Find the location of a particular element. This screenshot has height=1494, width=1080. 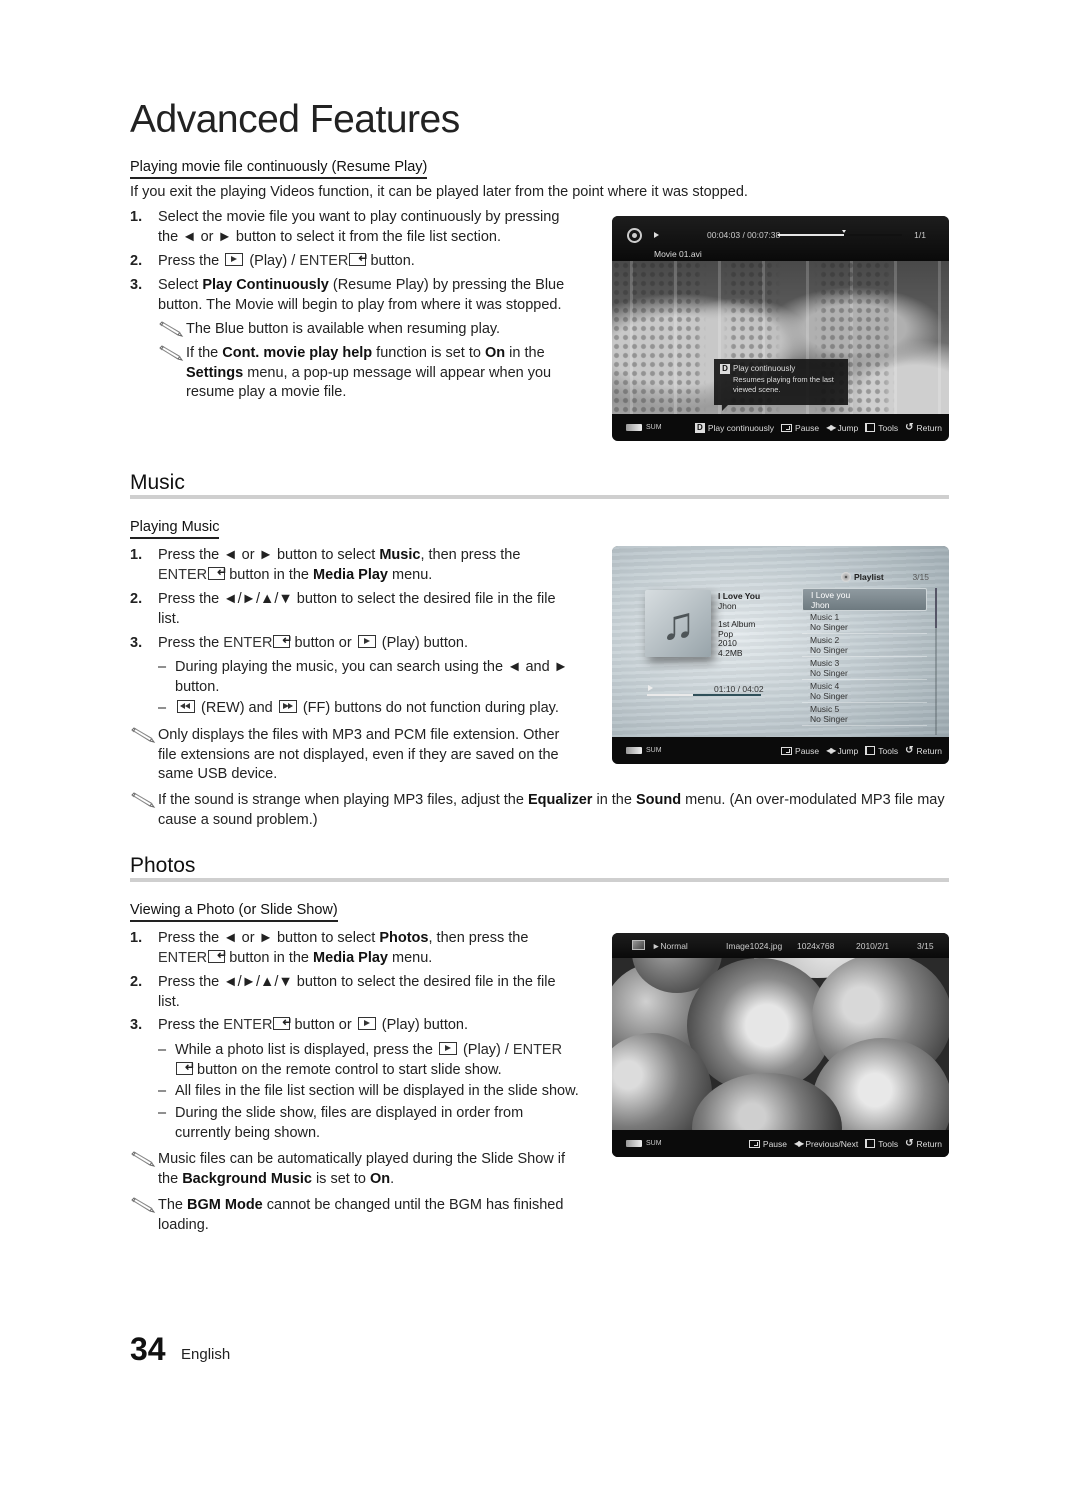

playlist-item: Music 3 No Singer is located at coordinates (864, 668).